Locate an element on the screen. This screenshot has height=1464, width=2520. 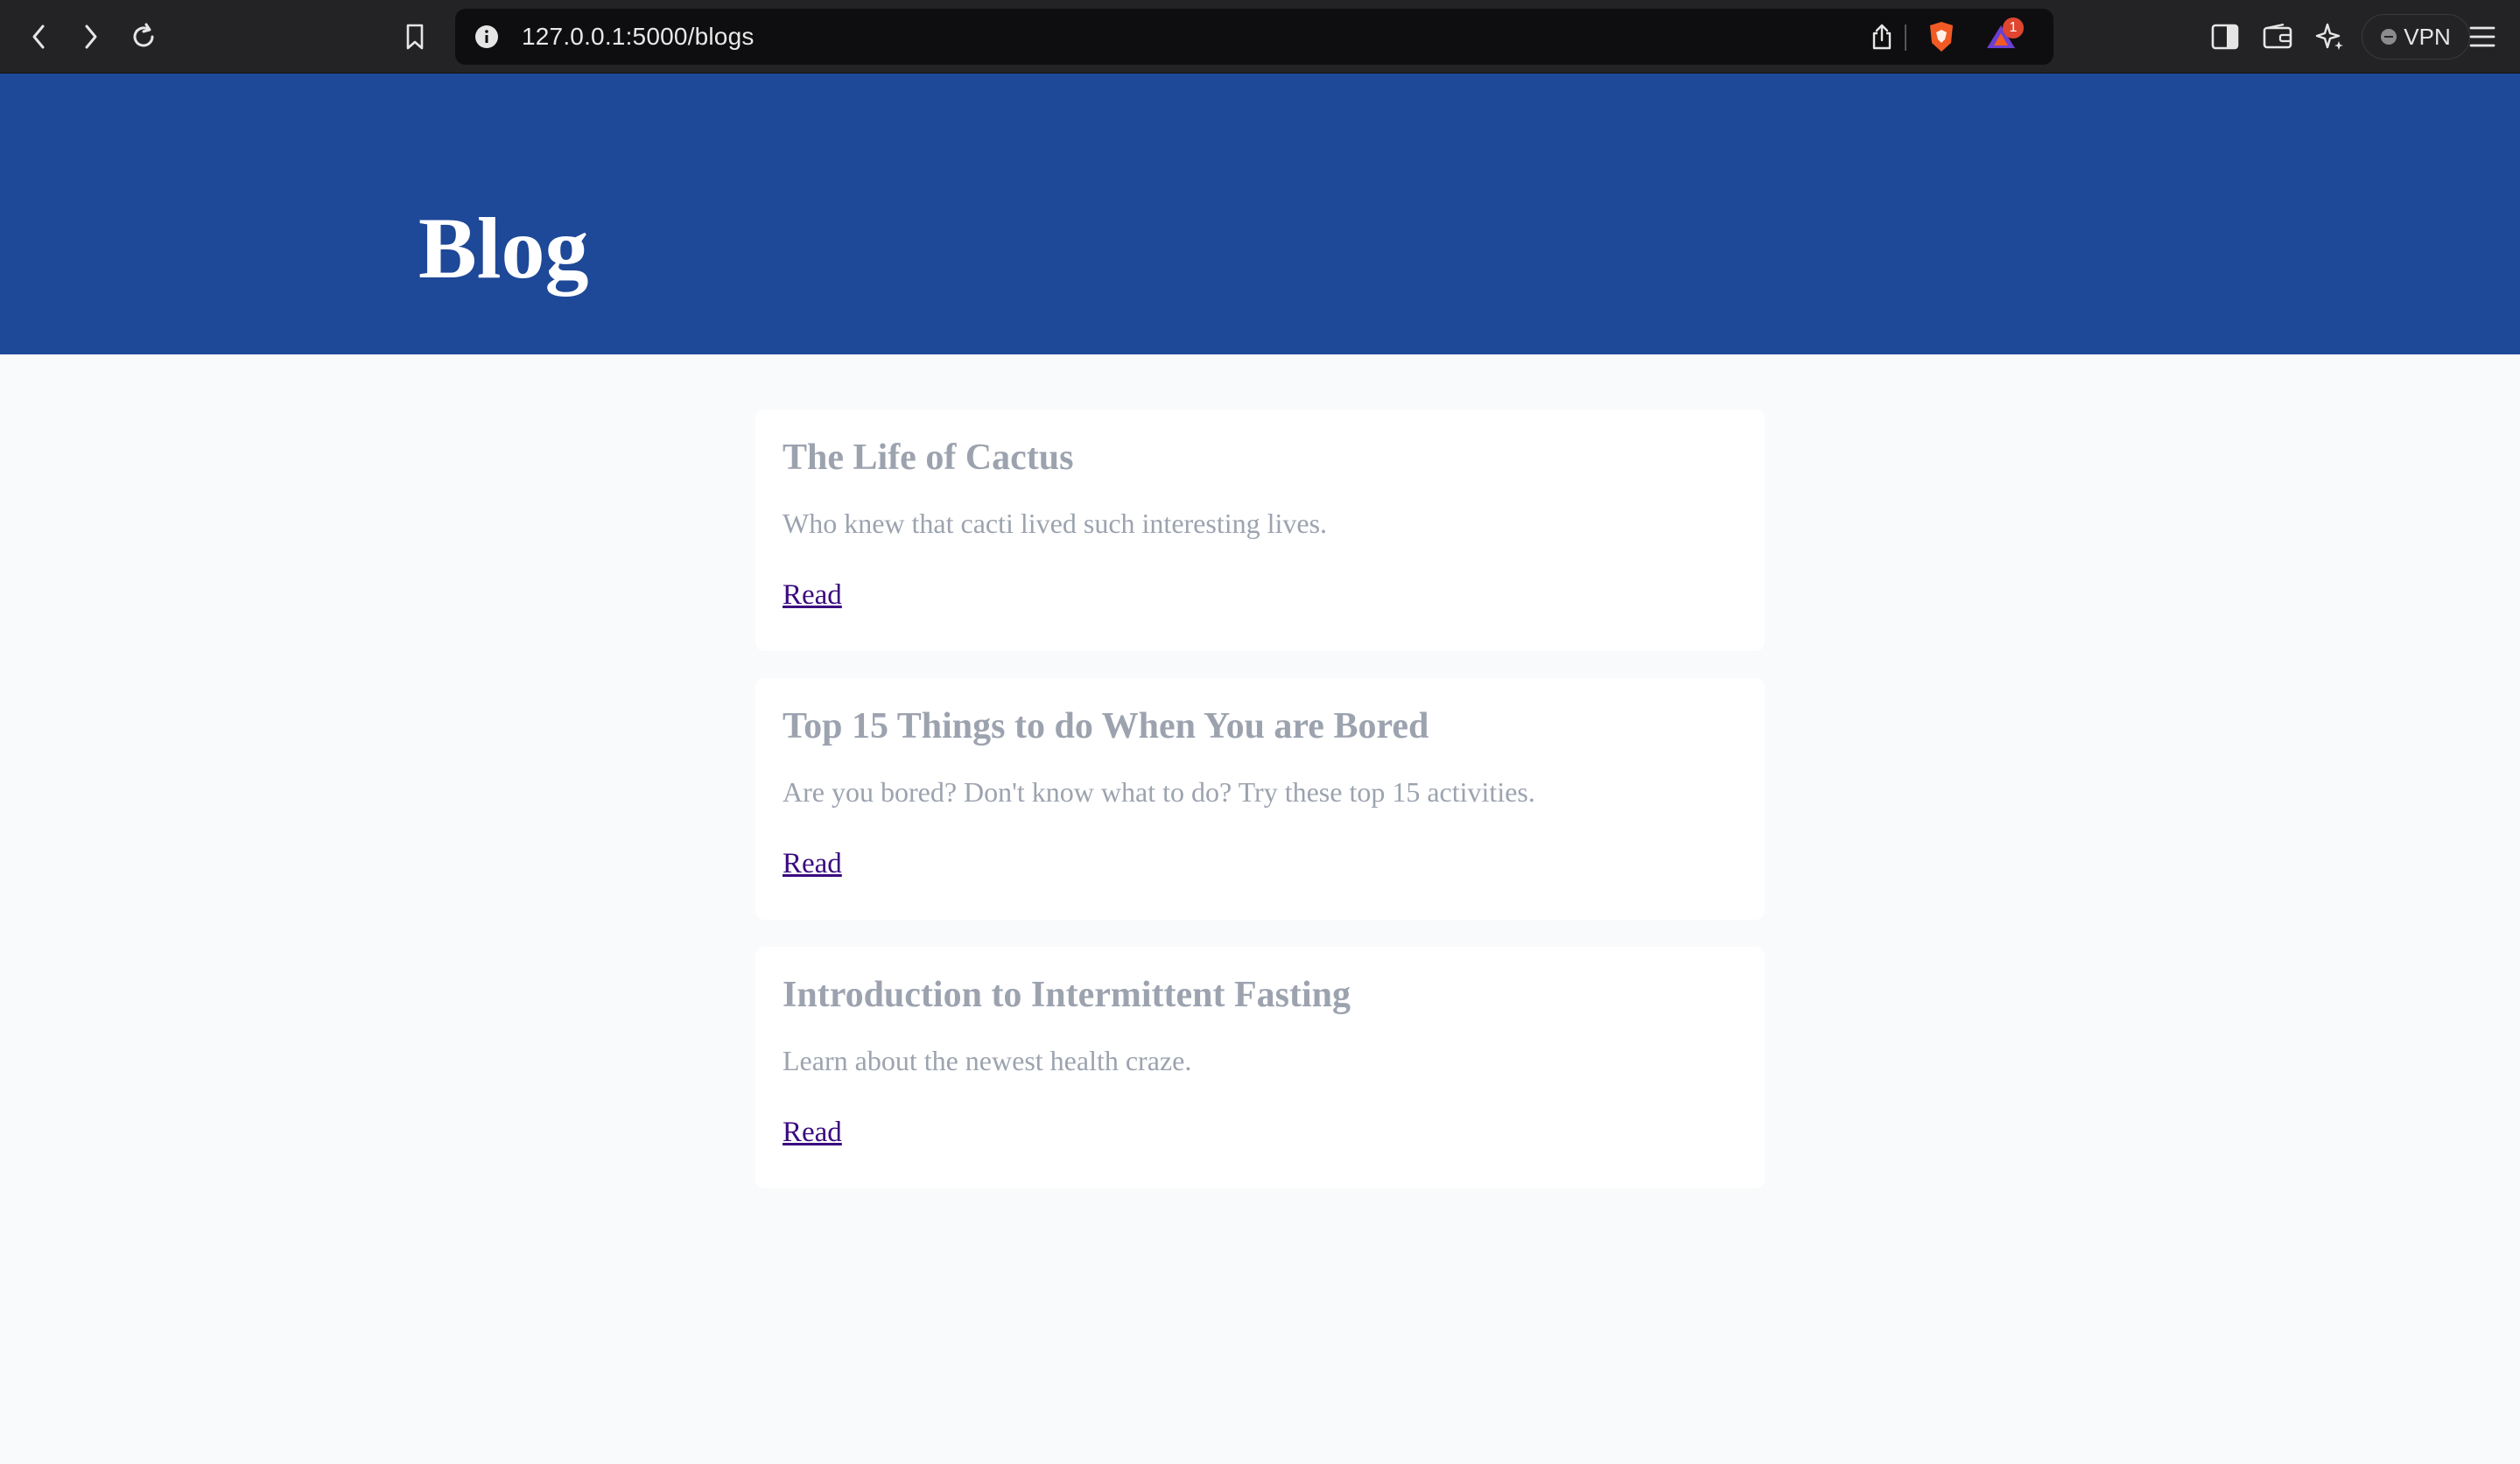
forward-icon is located at coordinates (91, 37).